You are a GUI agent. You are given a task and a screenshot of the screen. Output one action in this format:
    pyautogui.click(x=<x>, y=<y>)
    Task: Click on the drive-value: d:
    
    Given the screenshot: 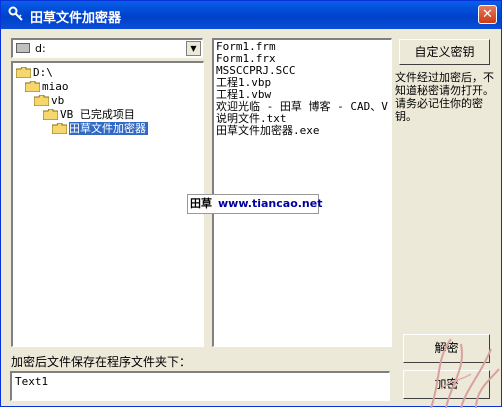 What is the action you would take?
    pyautogui.click(x=40, y=48)
    